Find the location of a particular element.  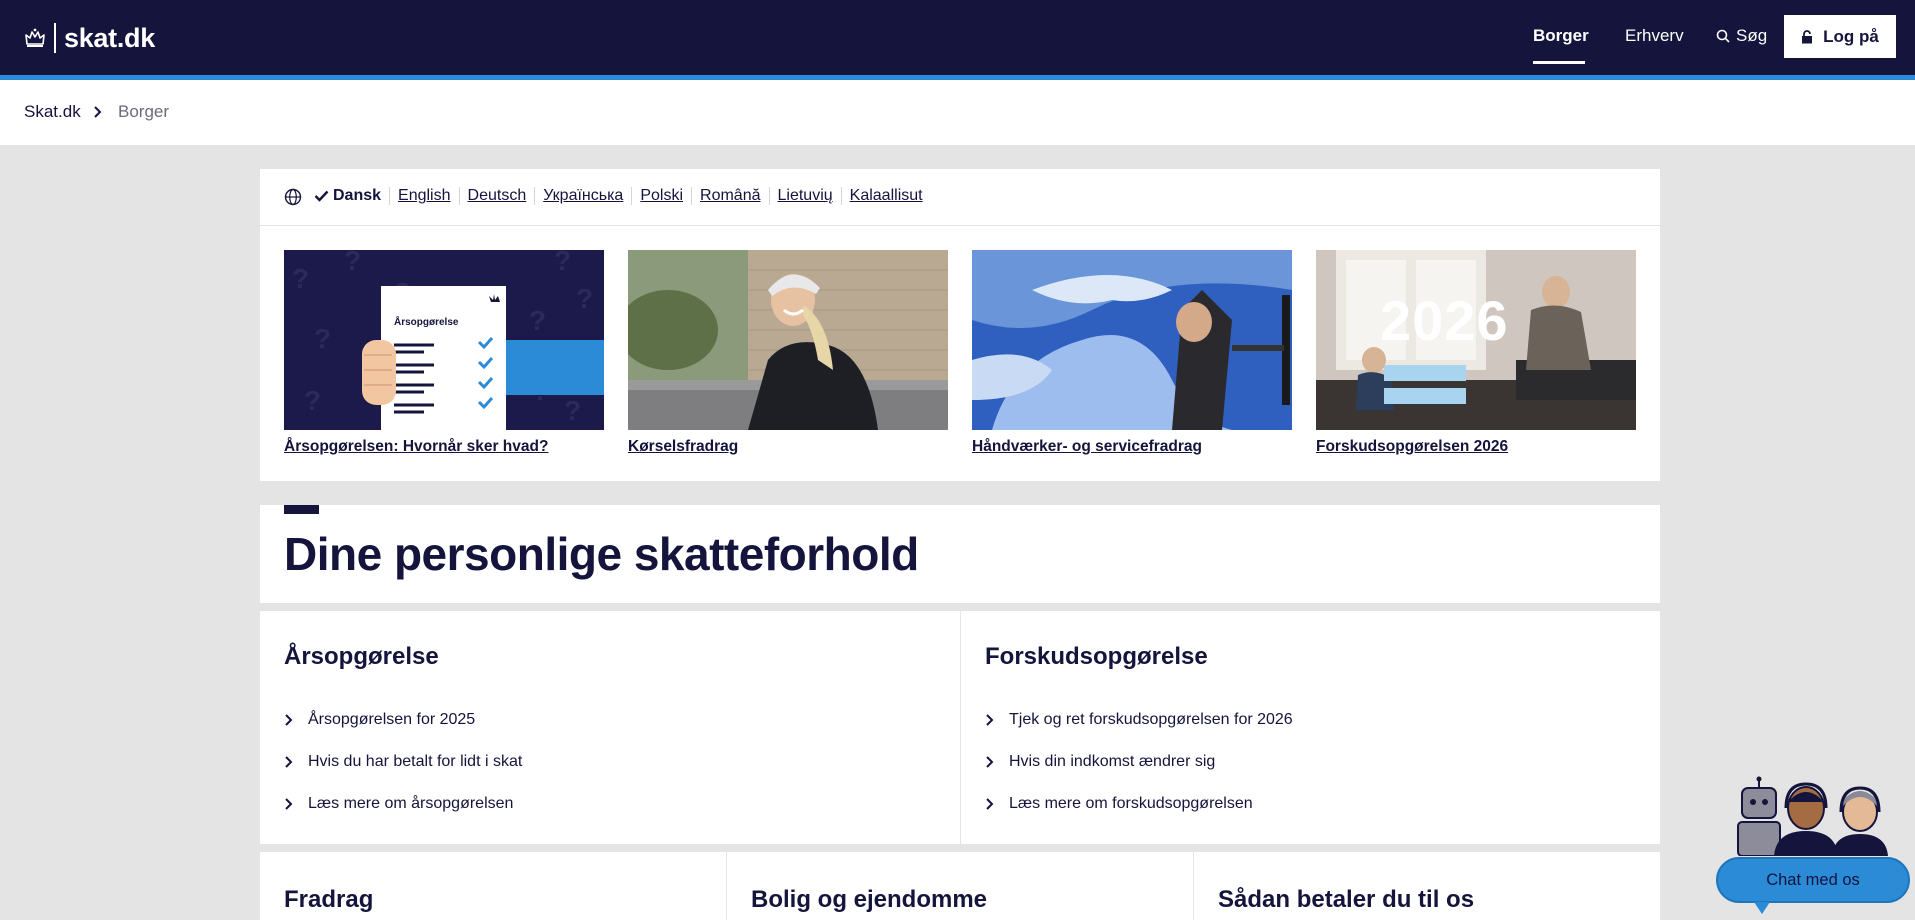

language-deutsch: Deutsch is located at coordinates (498, 196).